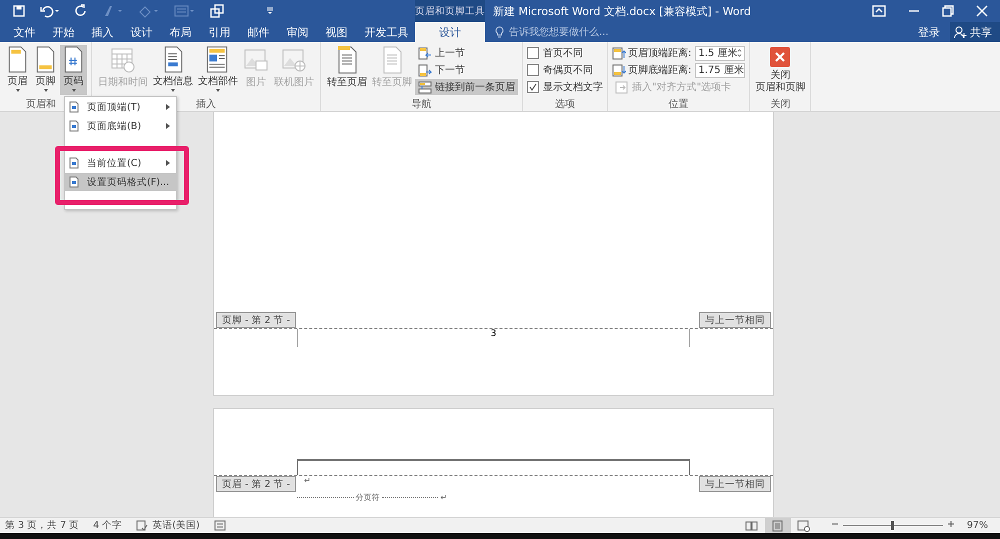 The width and height of the screenshot is (1000, 539). Describe the element at coordinates (563, 53) in the screenshot. I see `checkbox-label: 首页不同` at that location.